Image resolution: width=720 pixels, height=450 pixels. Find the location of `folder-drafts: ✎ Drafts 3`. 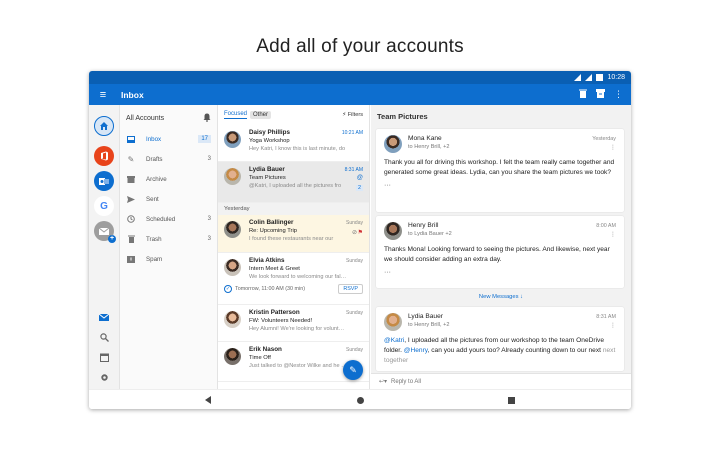

folder-drafts: ✎ Drafts 3 is located at coordinates (168, 159).